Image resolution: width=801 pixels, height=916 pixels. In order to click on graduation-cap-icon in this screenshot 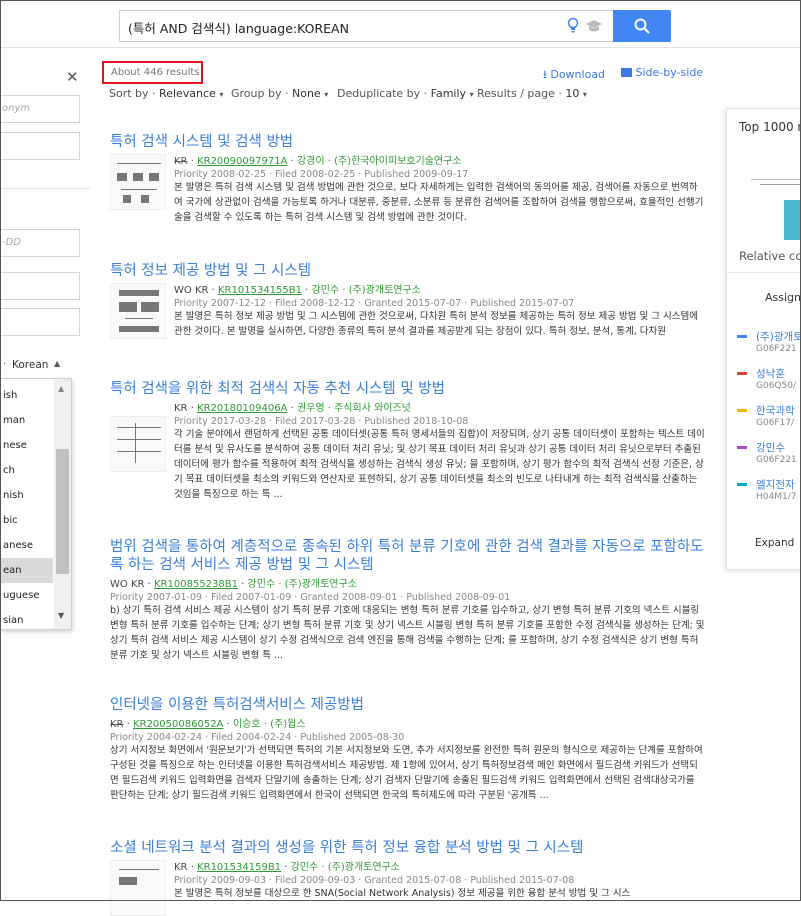, I will do `click(594, 26)`.